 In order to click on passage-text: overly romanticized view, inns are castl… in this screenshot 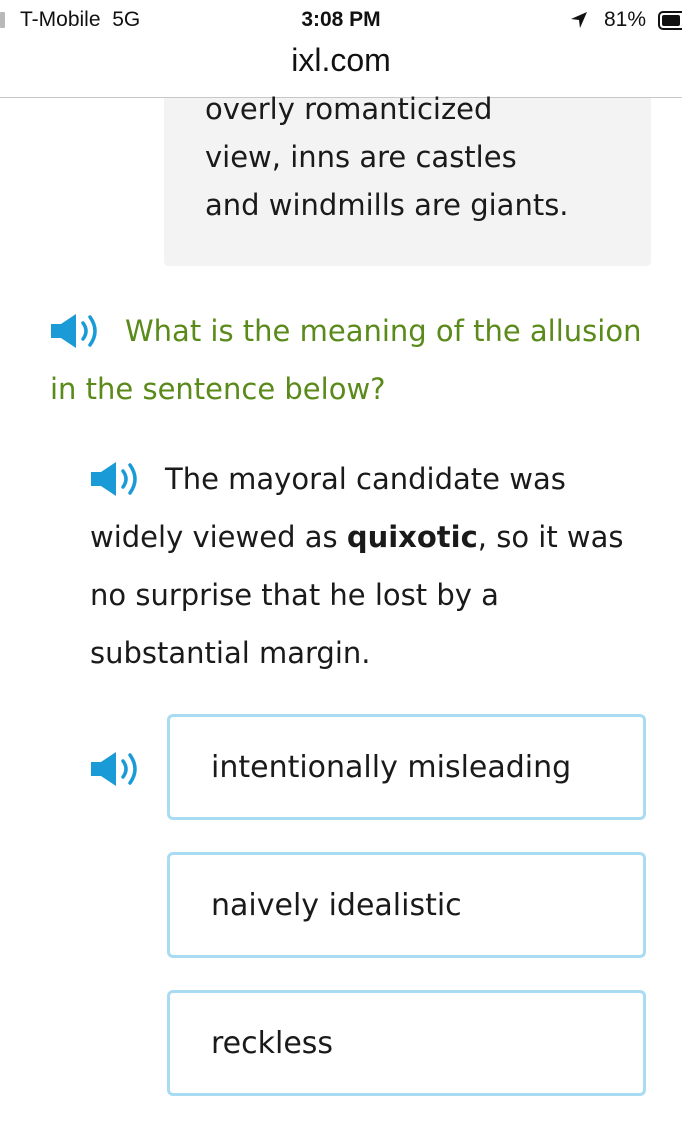, I will do `click(387, 157)`.